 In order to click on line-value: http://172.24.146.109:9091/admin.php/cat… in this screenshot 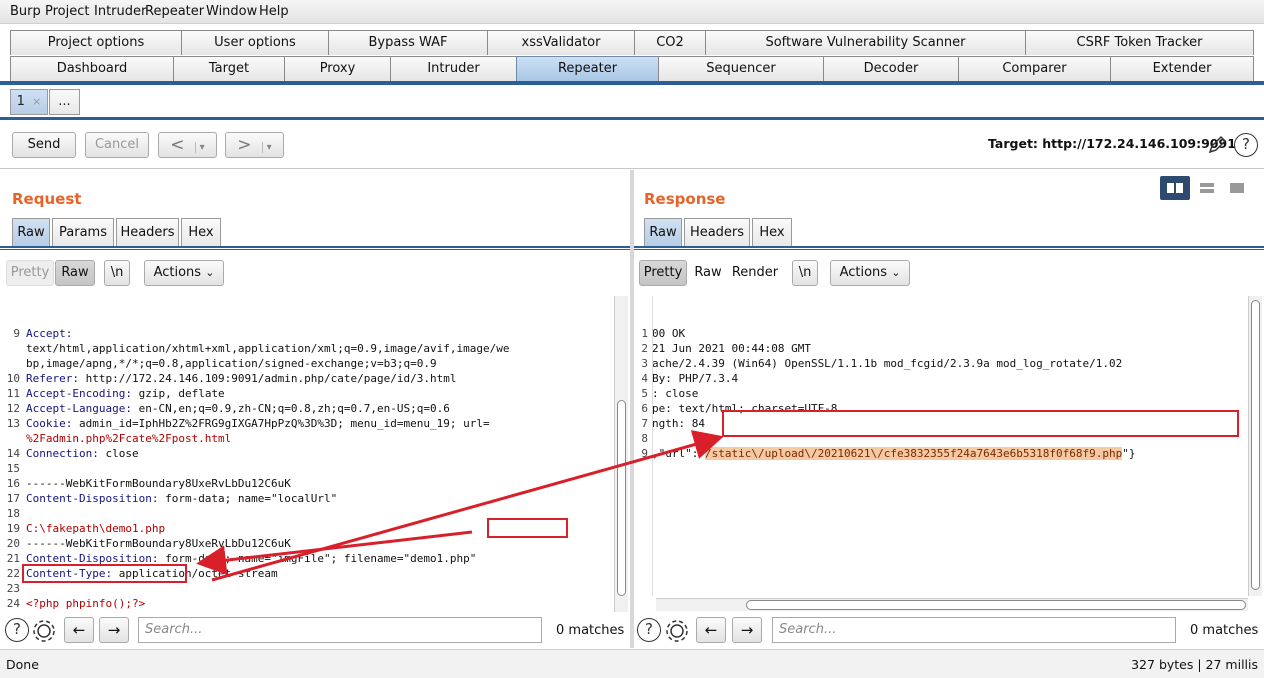, I will do `click(267, 378)`.